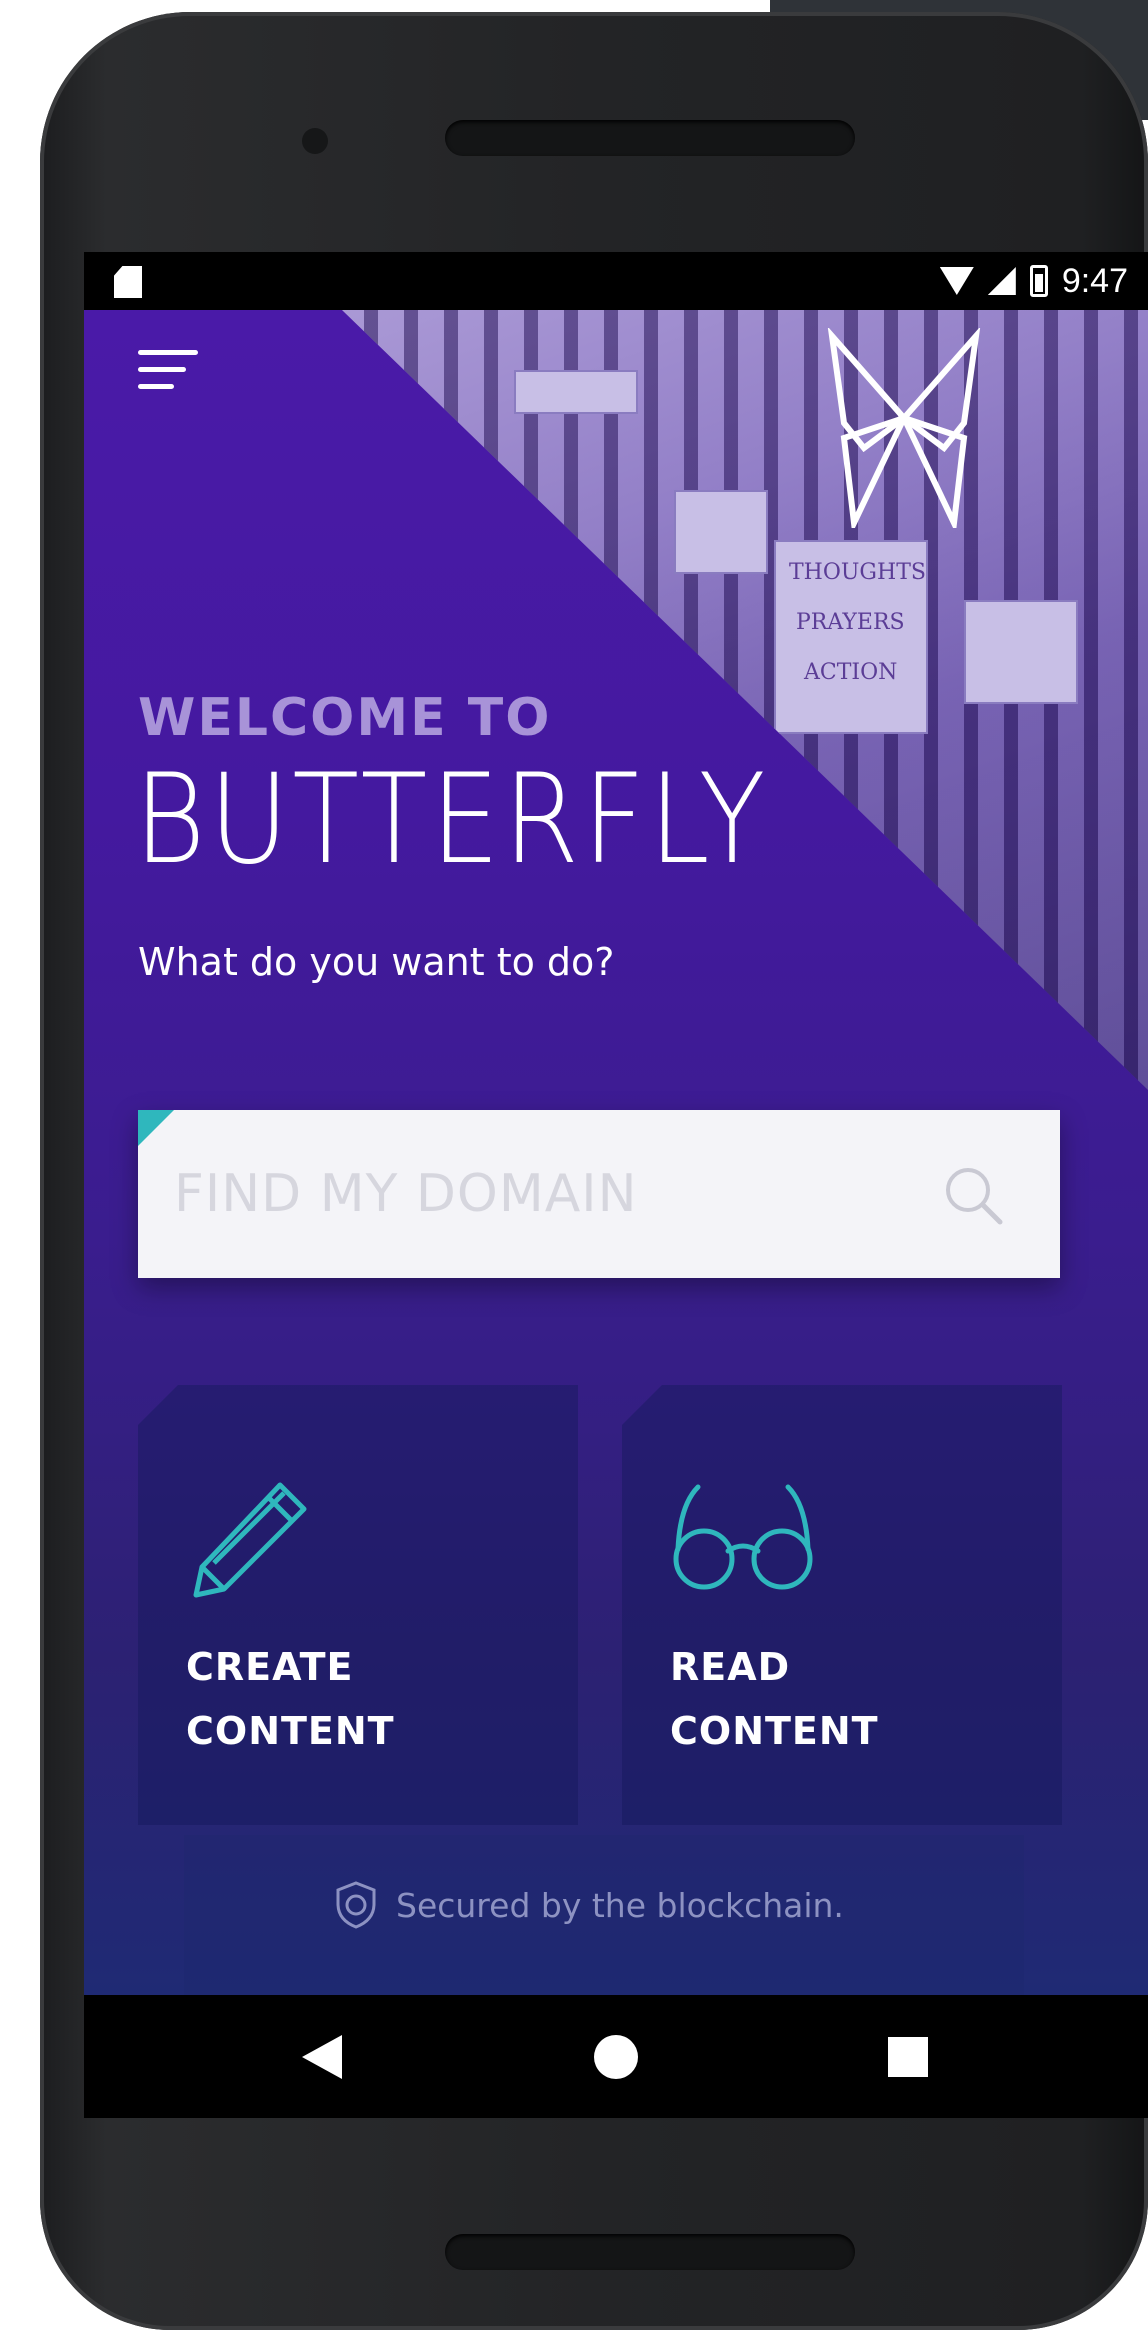 The height and width of the screenshot is (2332, 1148). I want to click on create-content-button: CREATE CONTENT, so click(358, 1605).